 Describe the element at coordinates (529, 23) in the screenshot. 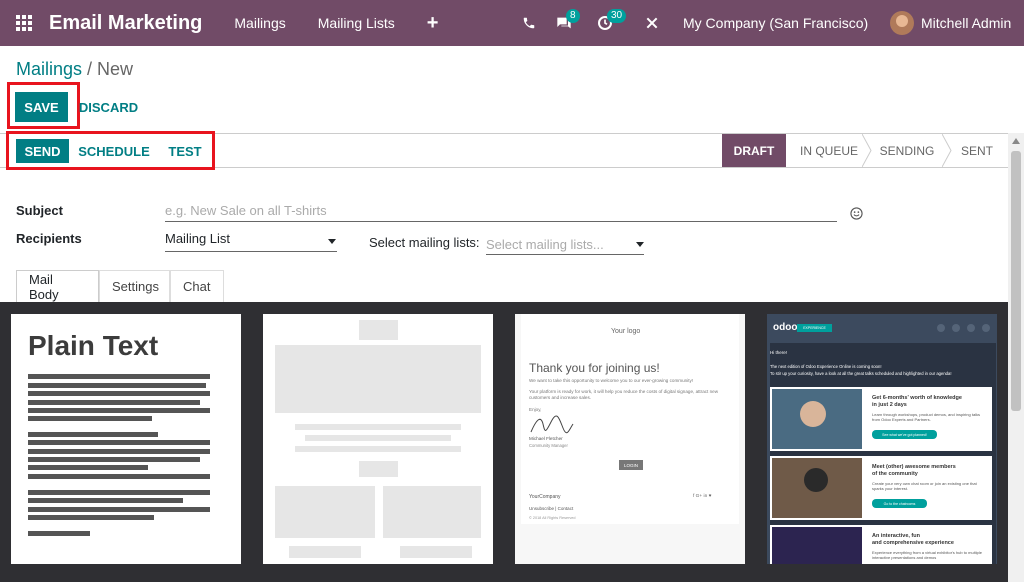

I see `phone-icon` at that location.